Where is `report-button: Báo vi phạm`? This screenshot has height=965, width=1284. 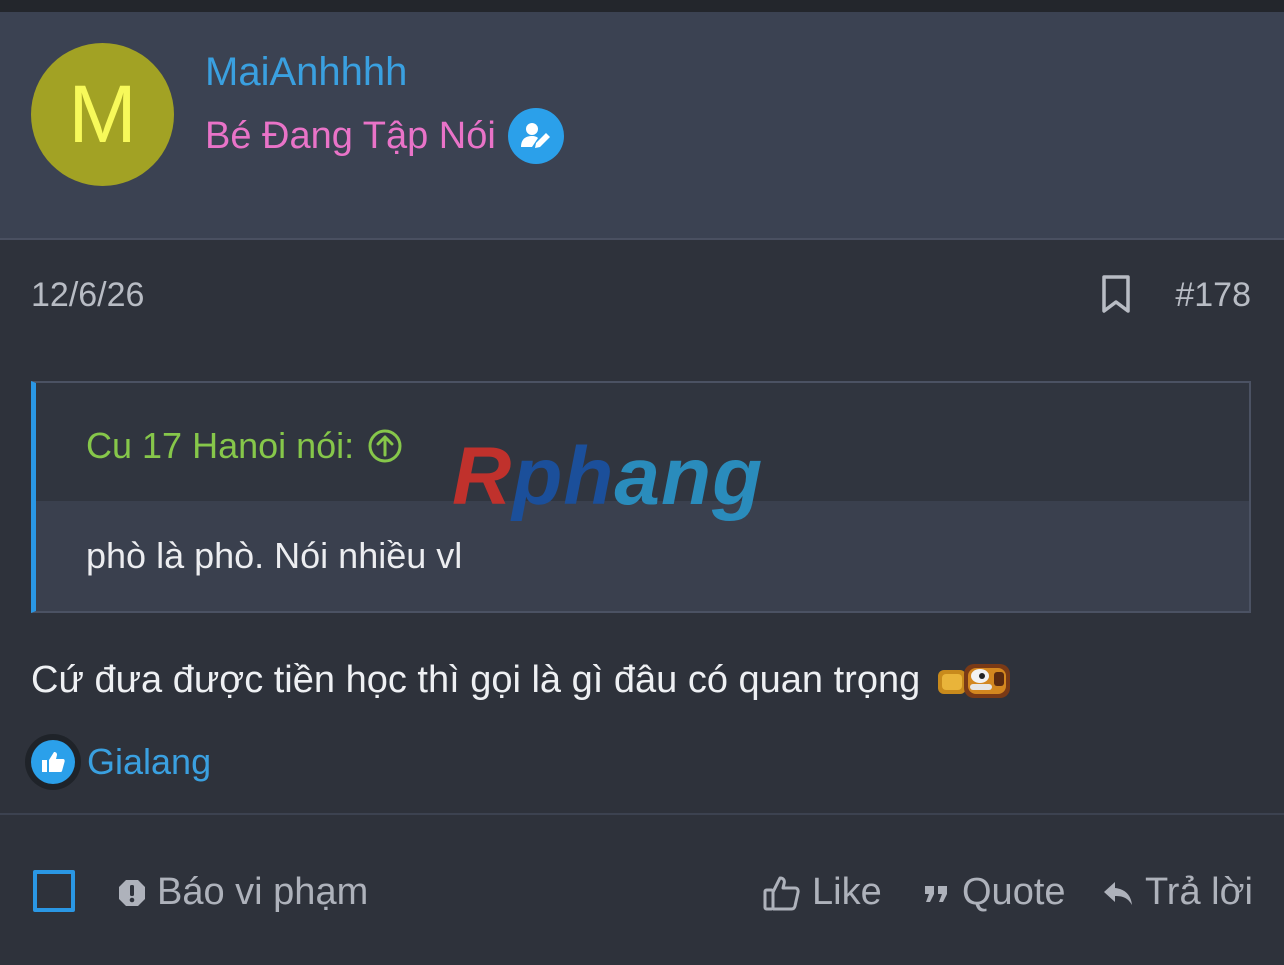
report-button: Báo vi phạm is located at coordinates (242, 892).